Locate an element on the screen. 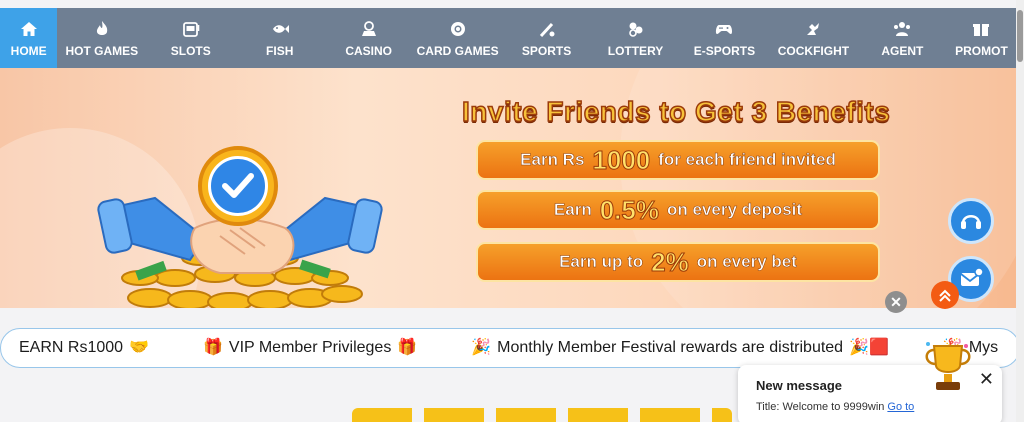 This screenshot has width=1024, height=422. nav-label: CARD GAMES is located at coordinates (457, 50).